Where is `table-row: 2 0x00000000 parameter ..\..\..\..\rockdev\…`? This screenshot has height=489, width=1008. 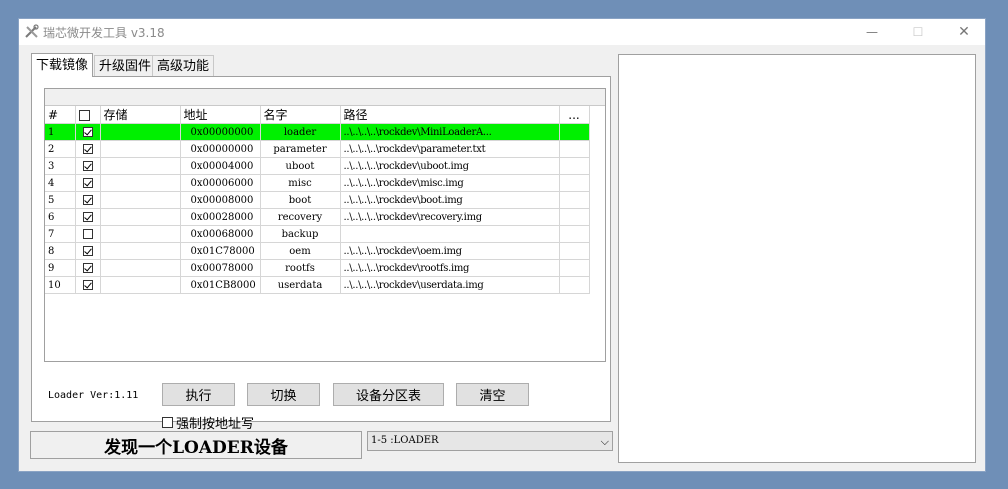
table-row: 2 0x00000000 parameter ..\..\..\..\rockdev\… is located at coordinates (317, 149).